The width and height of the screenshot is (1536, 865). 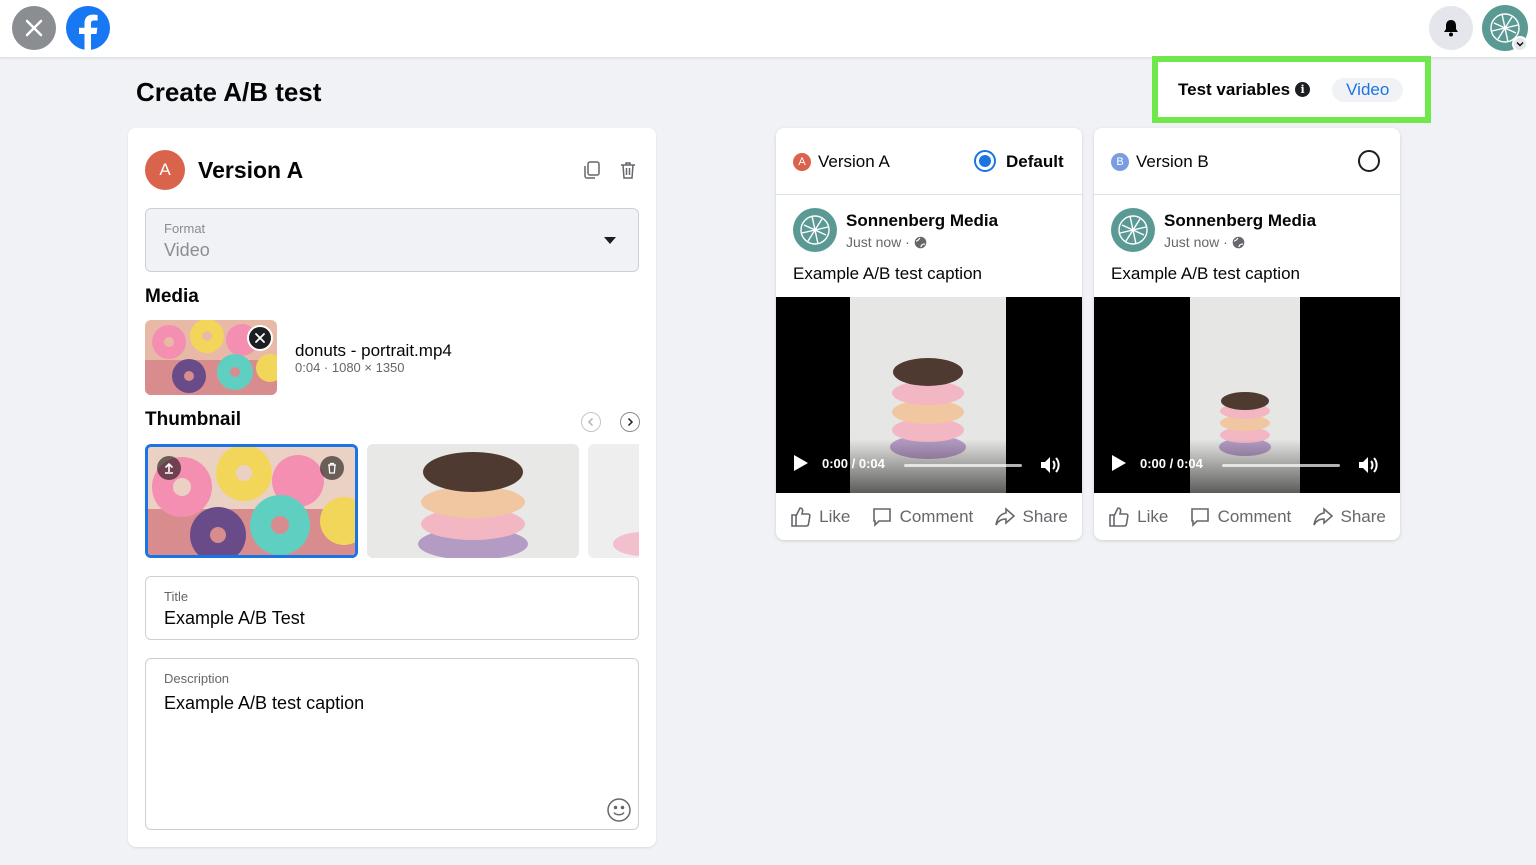 I want to click on thumbnail-next-button, so click(x=630, y=422).